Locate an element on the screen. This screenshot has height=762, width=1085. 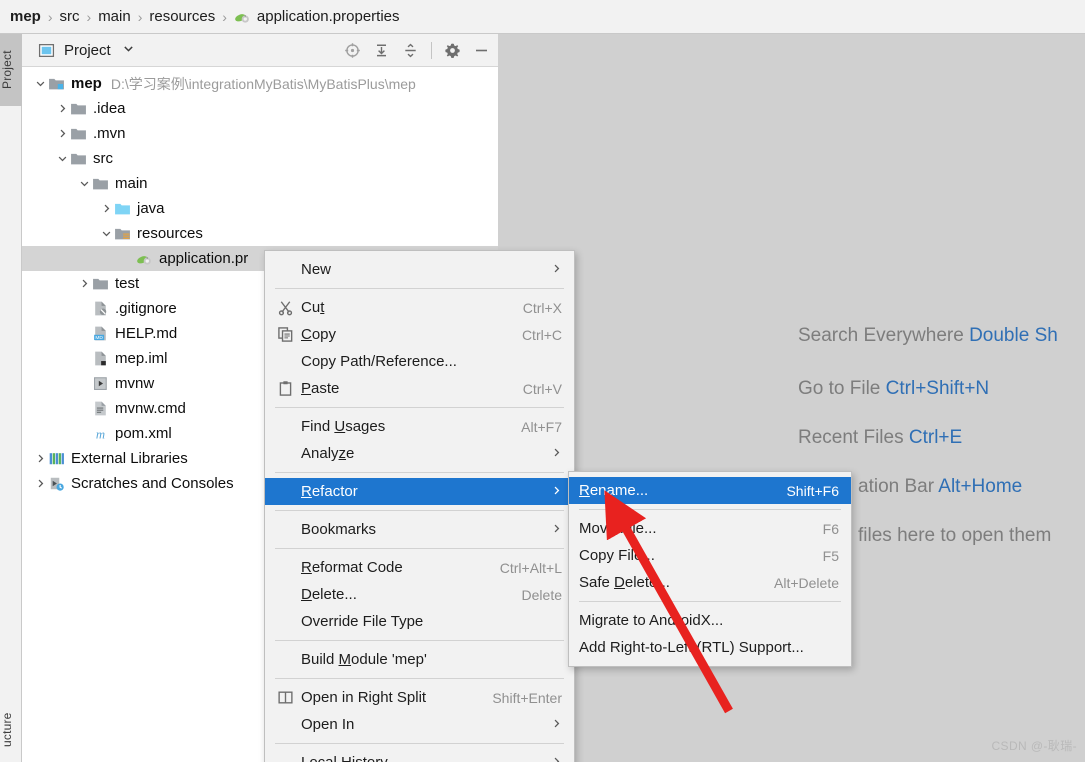
menu-item-delete: Delete... Delete is located at coordinates (419, 594).